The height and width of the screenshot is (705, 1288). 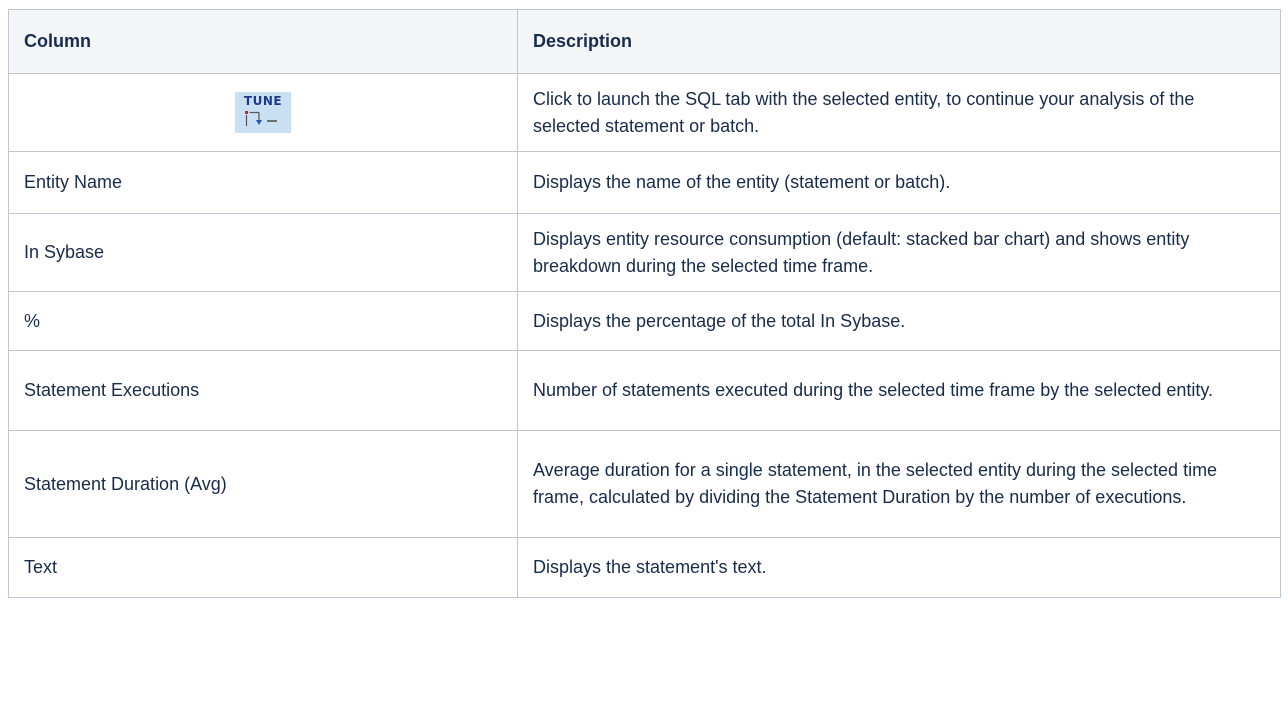 I want to click on column-header: Column, so click(x=263, y=41).